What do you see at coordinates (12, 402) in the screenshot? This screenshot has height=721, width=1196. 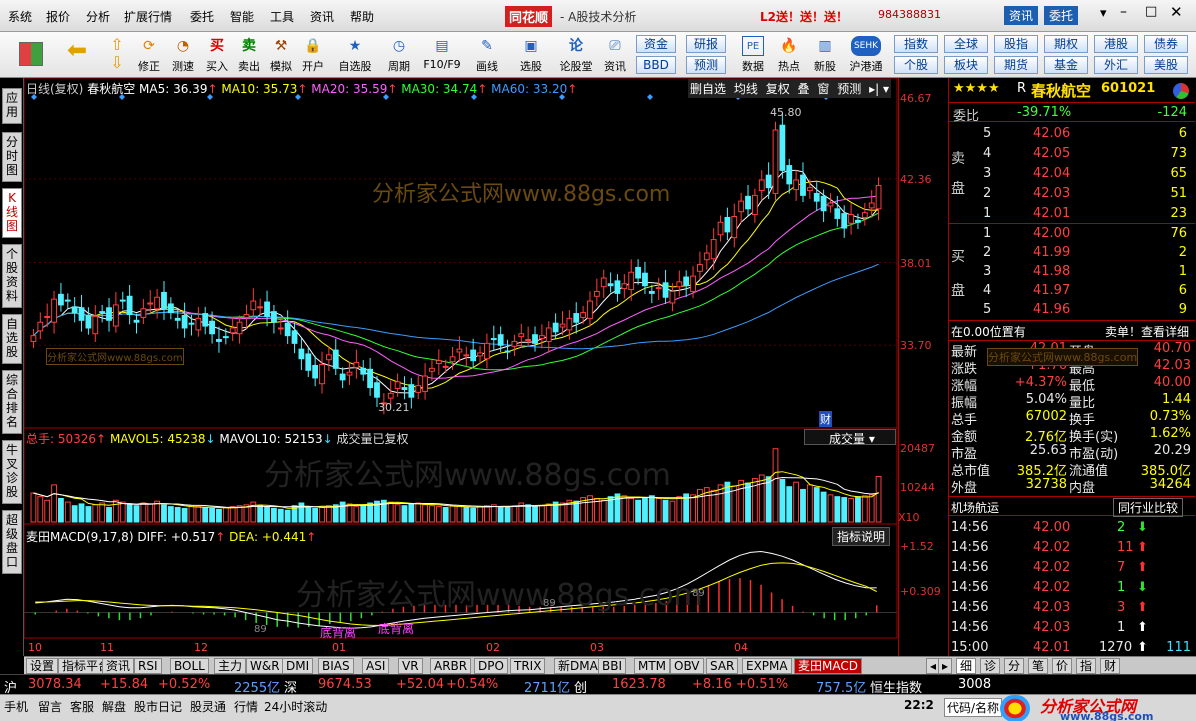 I see `tab-ranking: 综合排名` at bounding box center [12, 402].